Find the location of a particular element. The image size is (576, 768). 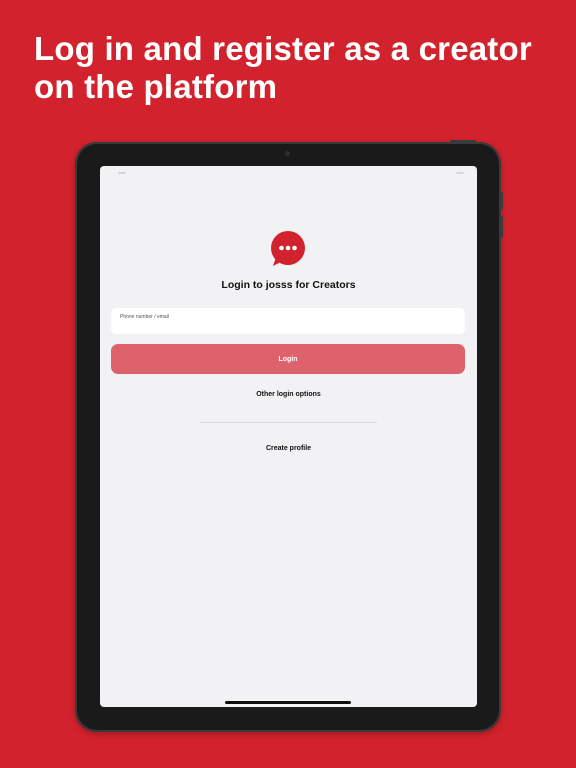

status-bar-time is located at coordinates (122, 173).